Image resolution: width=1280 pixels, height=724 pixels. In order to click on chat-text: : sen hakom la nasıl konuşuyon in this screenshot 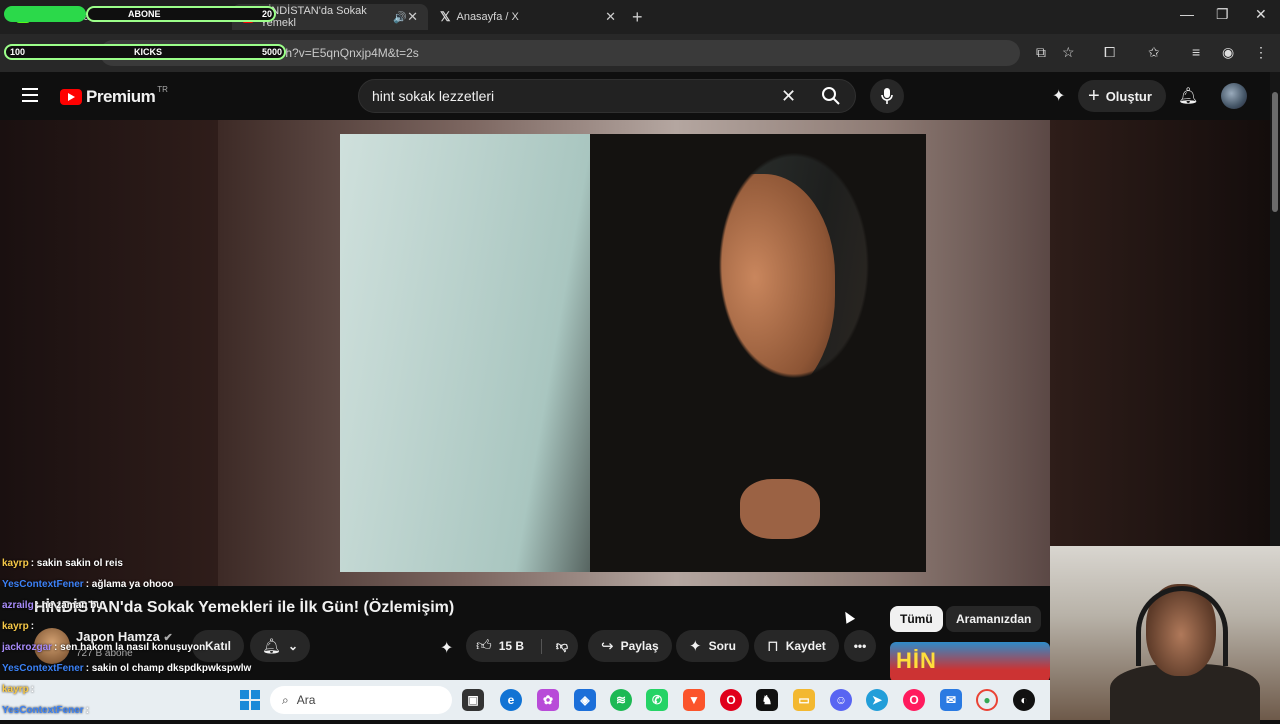, I will do `click(130, 647)`.